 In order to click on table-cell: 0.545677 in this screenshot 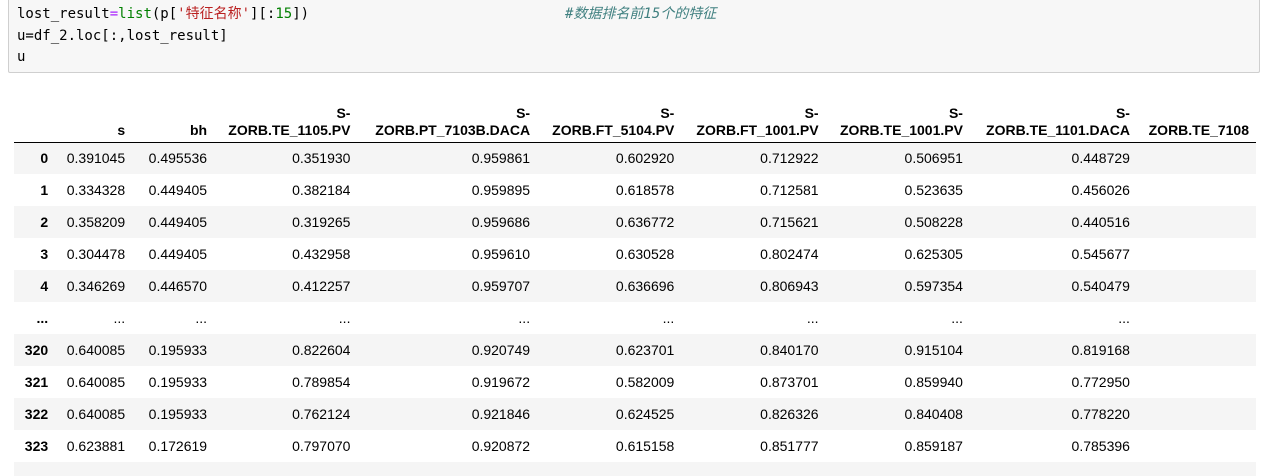, I will do `click(1100, 254)`.